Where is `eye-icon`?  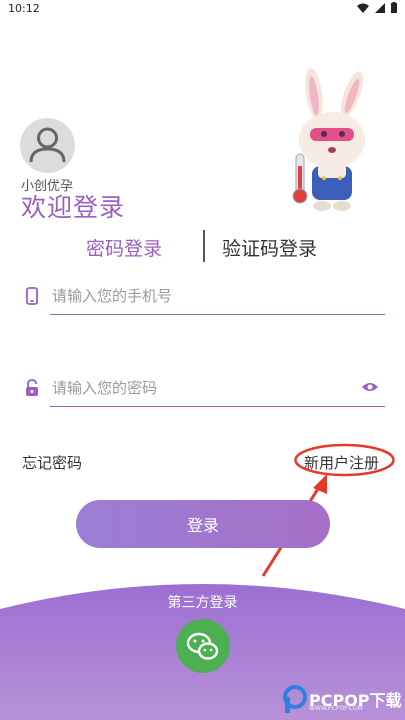
eye-icon is located at coordinates (370, 387).